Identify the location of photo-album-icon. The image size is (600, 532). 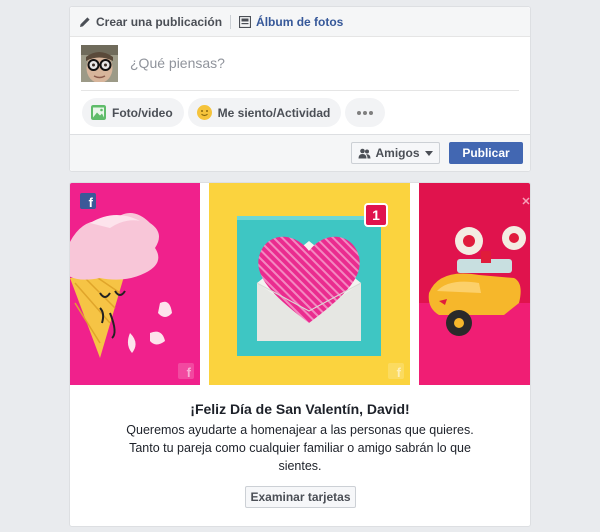
(245, 21).